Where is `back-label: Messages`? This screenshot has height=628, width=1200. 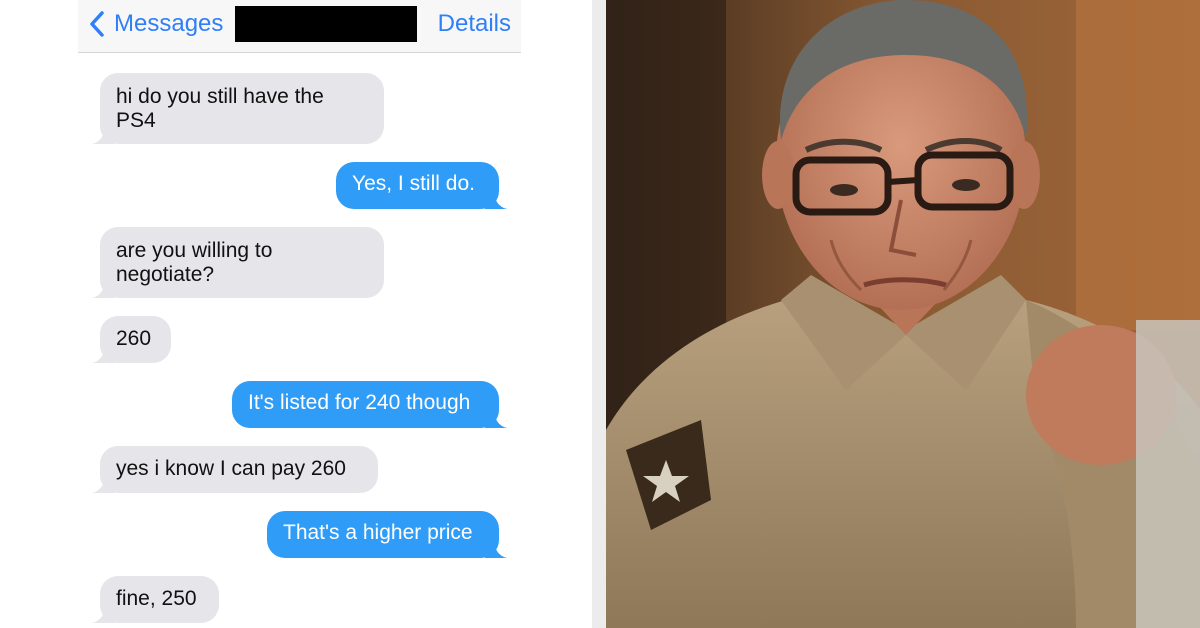
back-label: Messages is located at coordinates (169, 23).